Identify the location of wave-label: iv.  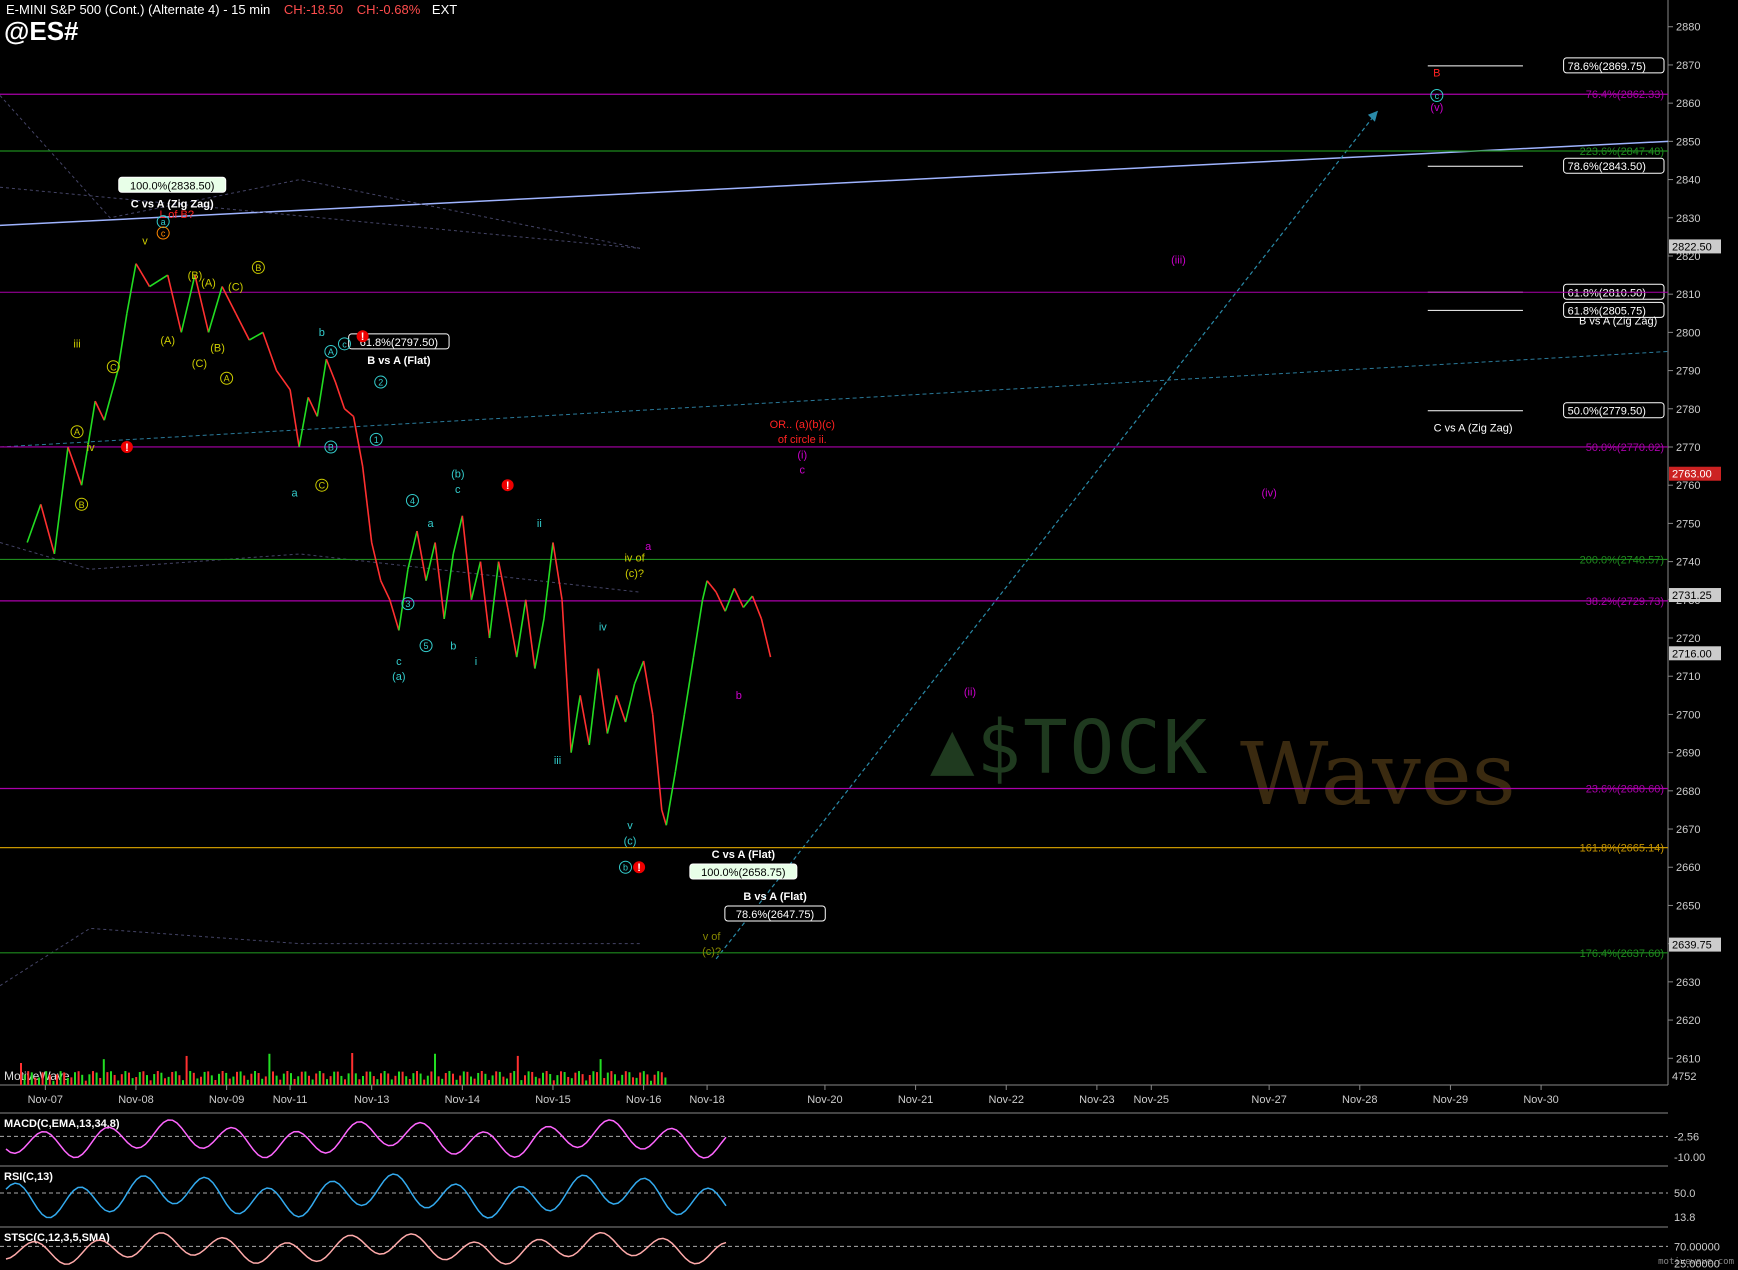
(603, 627).